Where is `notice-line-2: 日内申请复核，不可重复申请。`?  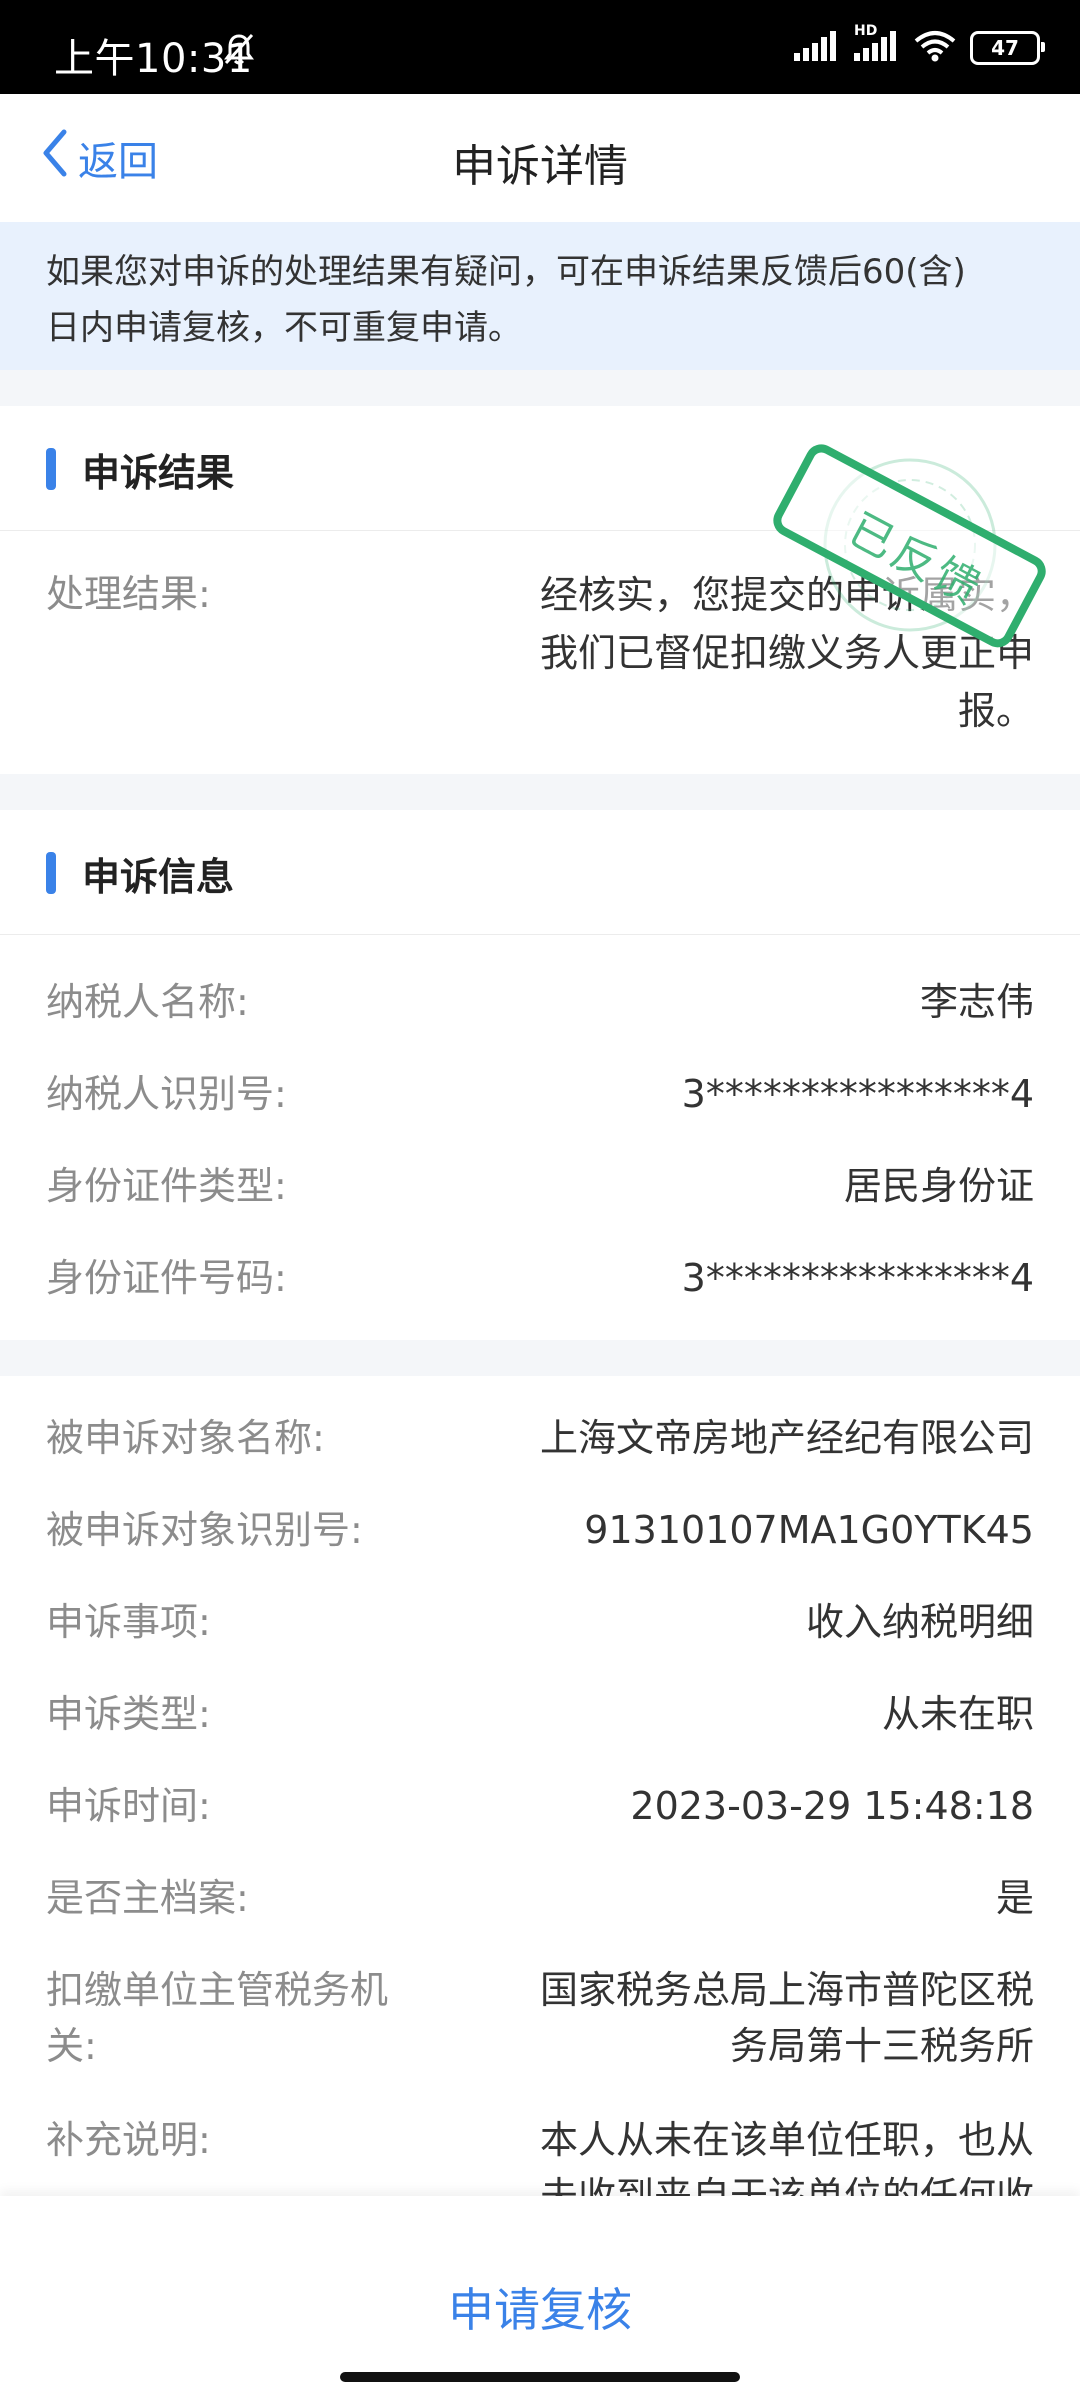
notice-line-2: 日内申请复核，不可重复申请。 is located at coordinates (284, 328).